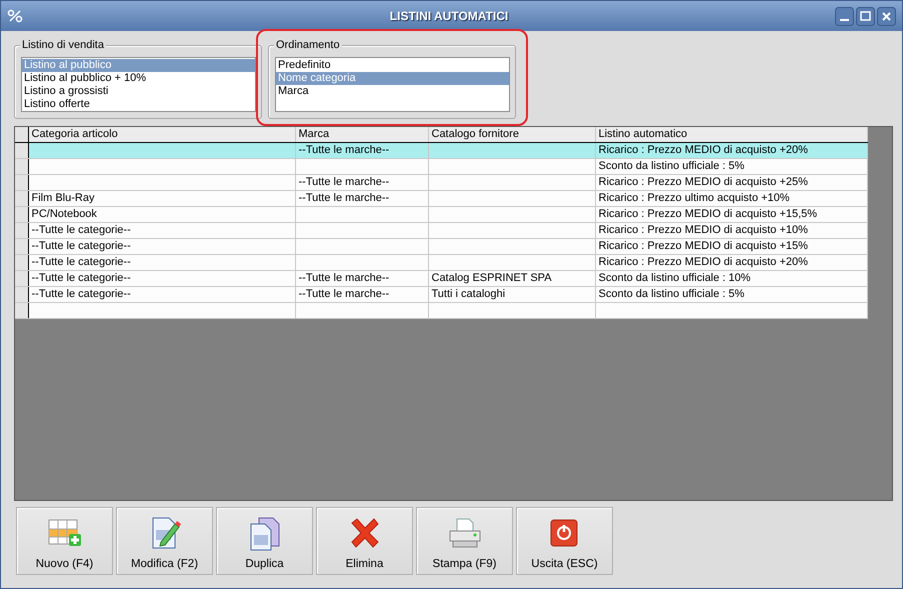 This screenshot has height=589, width=903. Describe the element at coordinates (392, 84) in the screenshot. I see `list-box: Predefinito Nome categoria Marca` at that location.